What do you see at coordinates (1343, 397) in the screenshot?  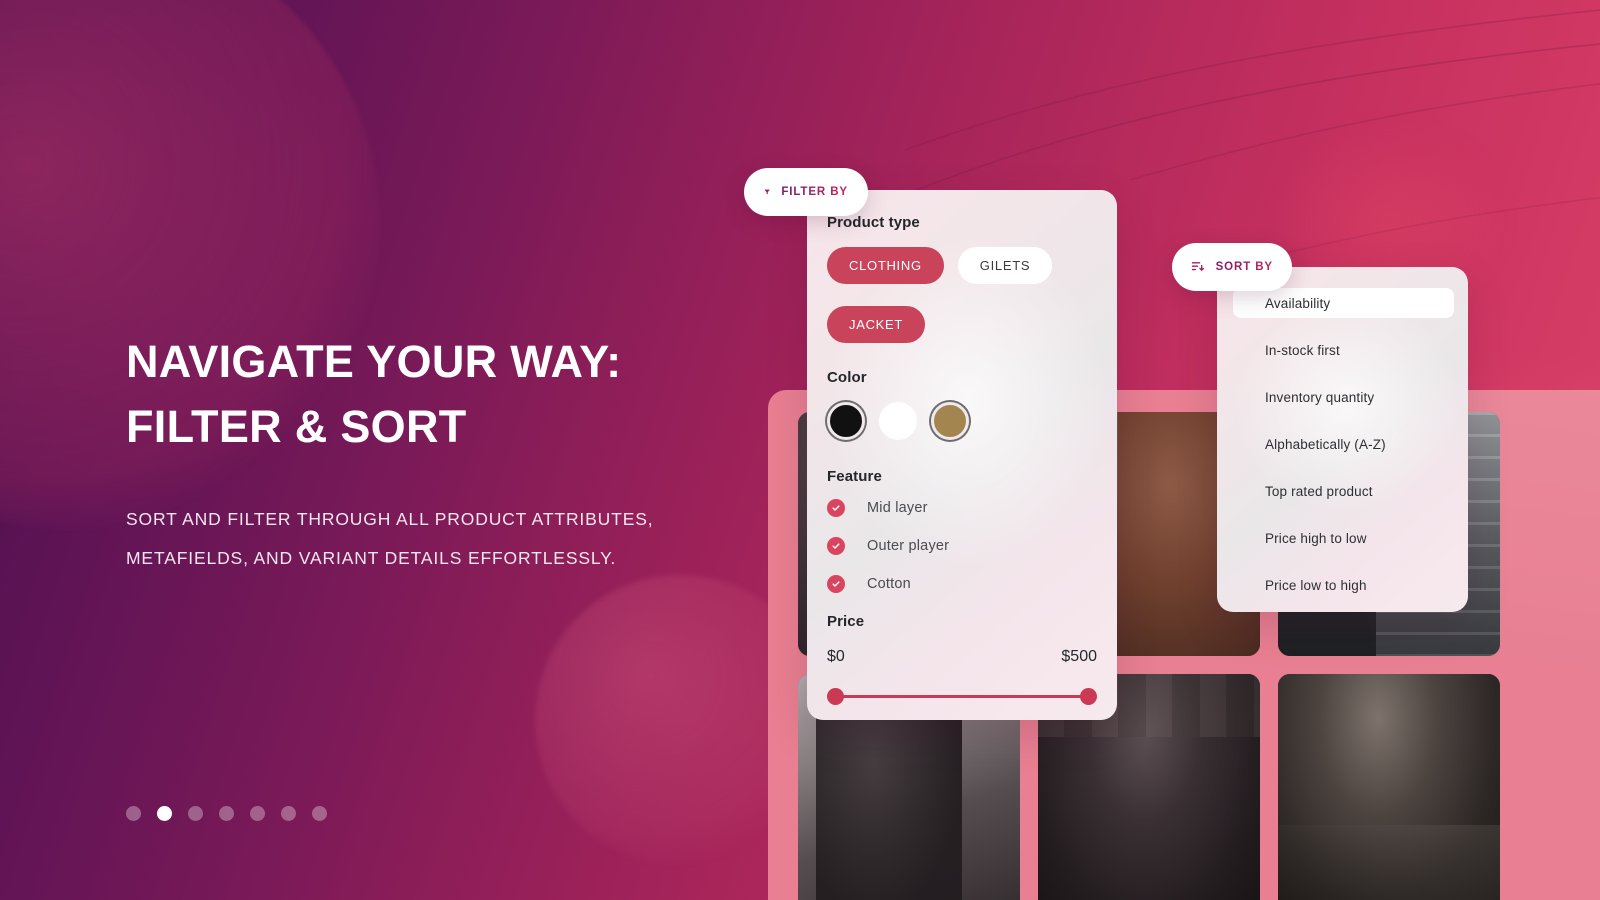 I see `sort-option-inventory-quantity: Inventory quantity` at bounding box center [1343, 397].